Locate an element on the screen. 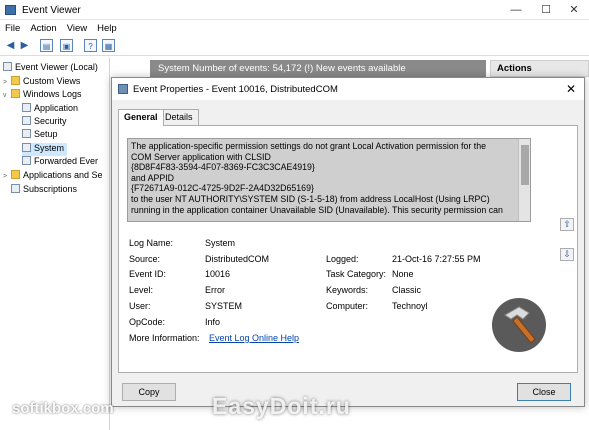 The height and width of the screenshot is (430, 589). tree-item-security: Security is located at coordinates (44, 122).